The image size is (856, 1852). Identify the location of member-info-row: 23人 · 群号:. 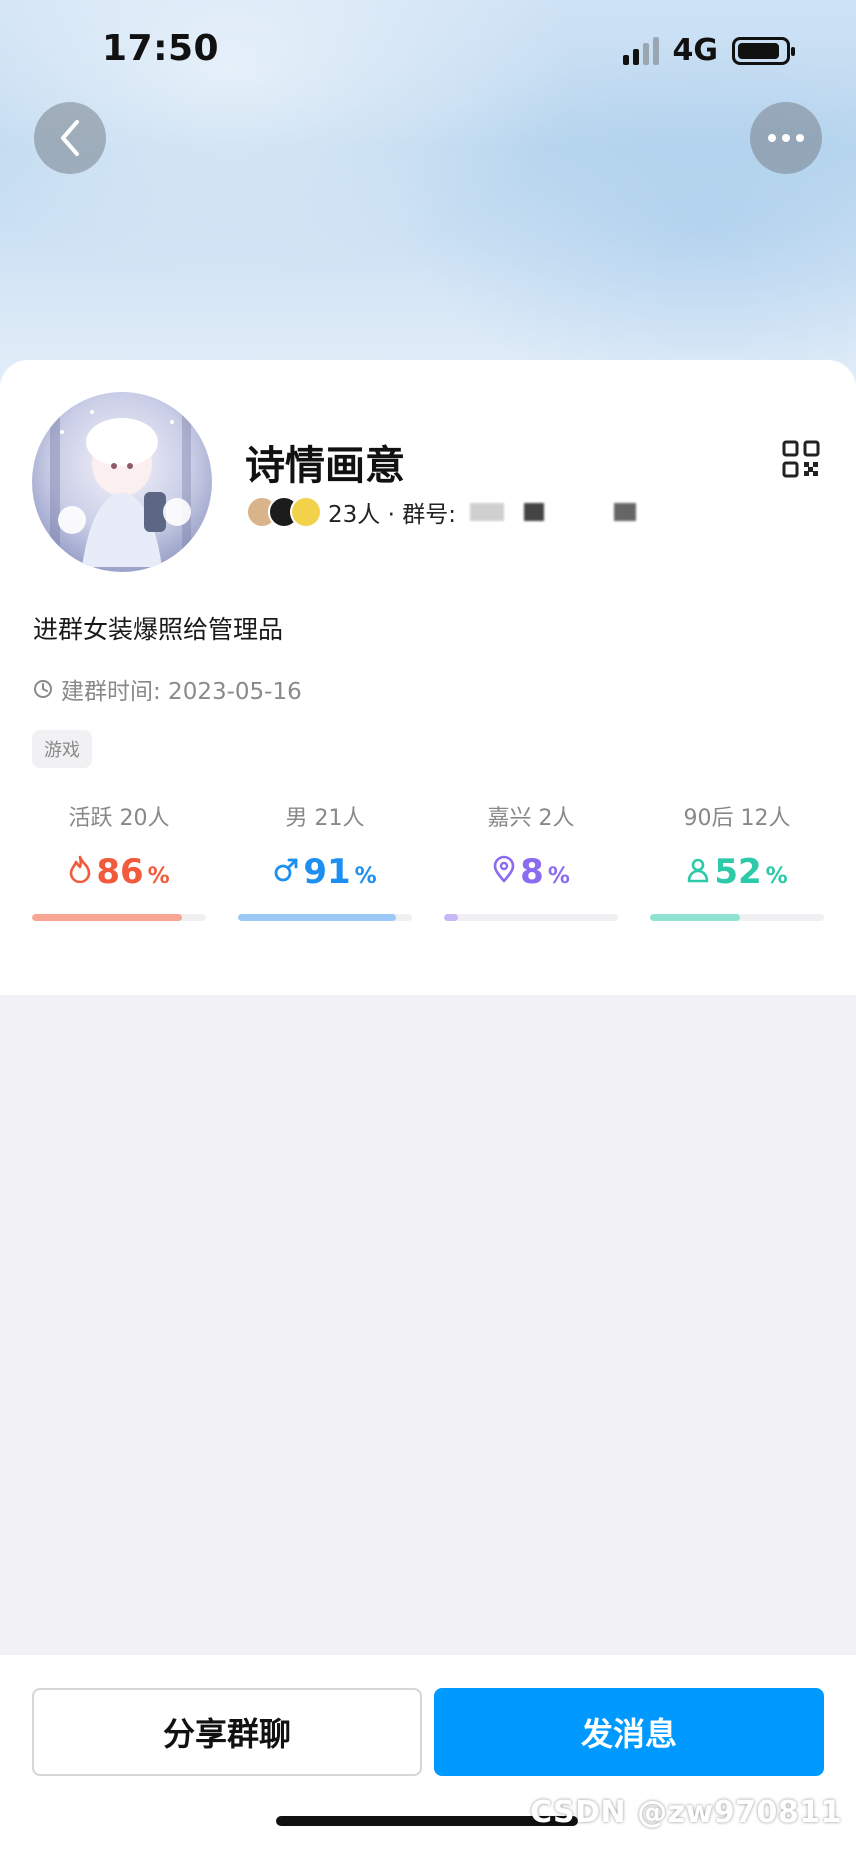
(441, 512).